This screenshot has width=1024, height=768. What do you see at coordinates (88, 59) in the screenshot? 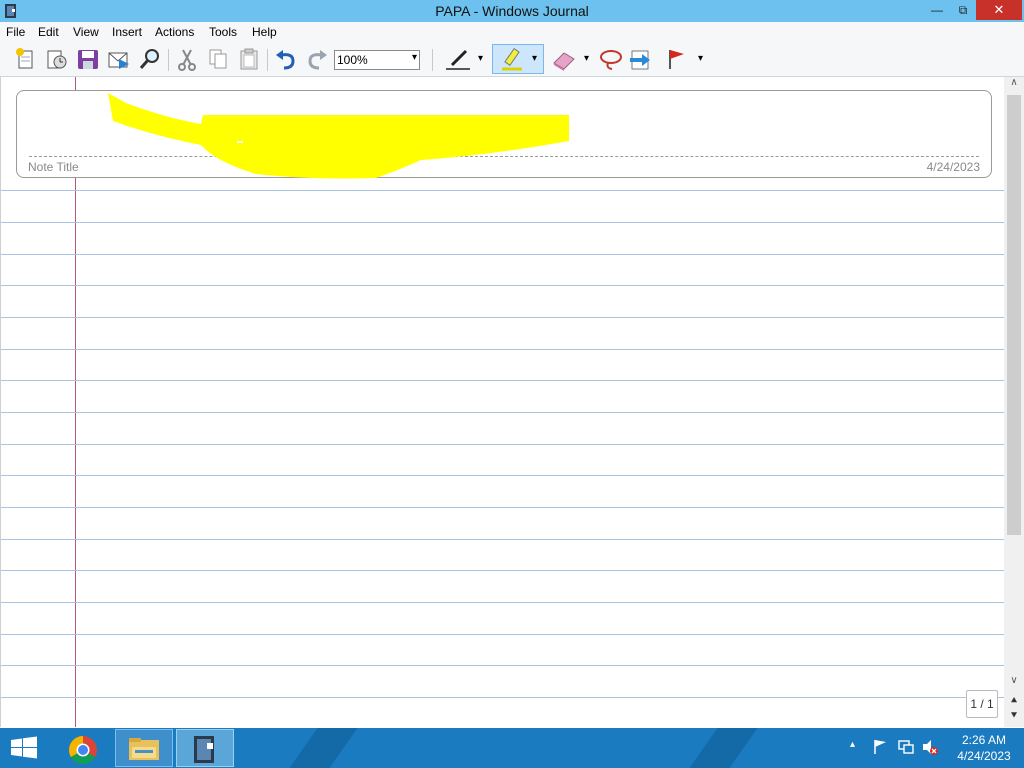
I see `save-icon` at bounding box center [88, 59].